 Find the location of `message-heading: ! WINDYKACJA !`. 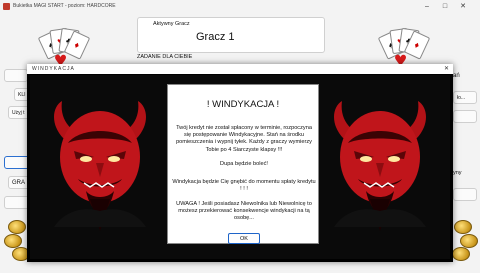

message-heading: ! WINDYKACJA ! is located at coordinates (243, 104).